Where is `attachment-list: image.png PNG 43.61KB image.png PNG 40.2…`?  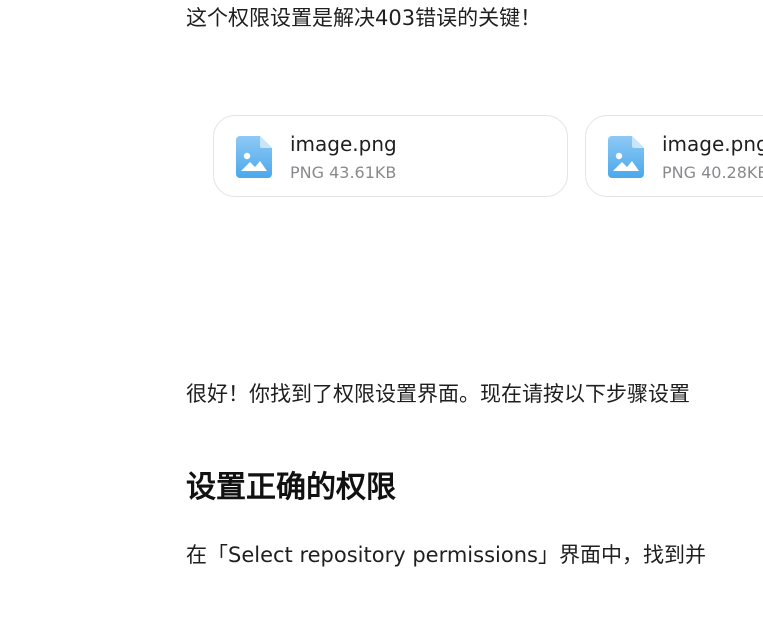
attachment-list: image.png PNG 43.61KB image.png PNG 40.2… is located at coordinates (488, 157).